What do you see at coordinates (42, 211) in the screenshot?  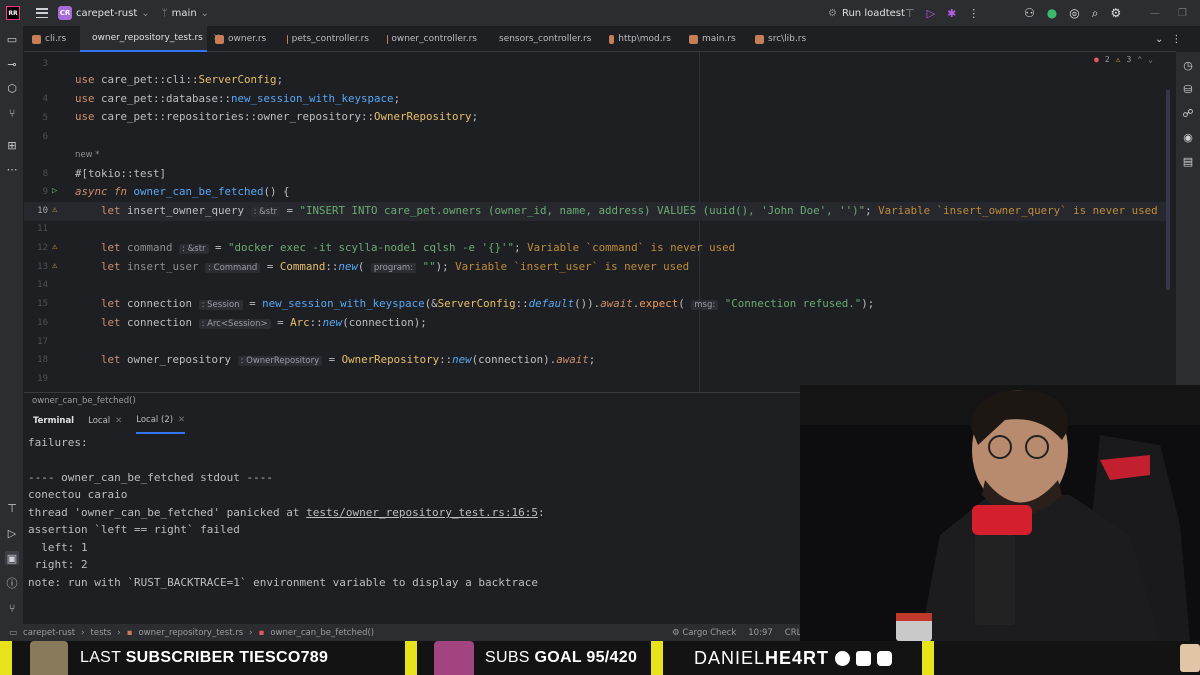 I see `line-number: 10` at bounding box center [42, 211].